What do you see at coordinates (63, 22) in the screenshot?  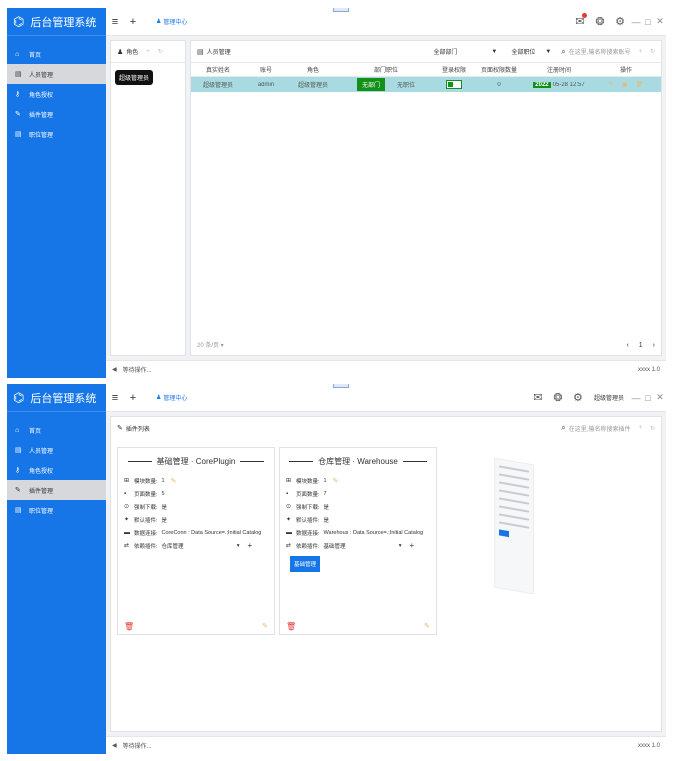 I see `app-title: 后台管理系统` at bounding box center [63, 22].